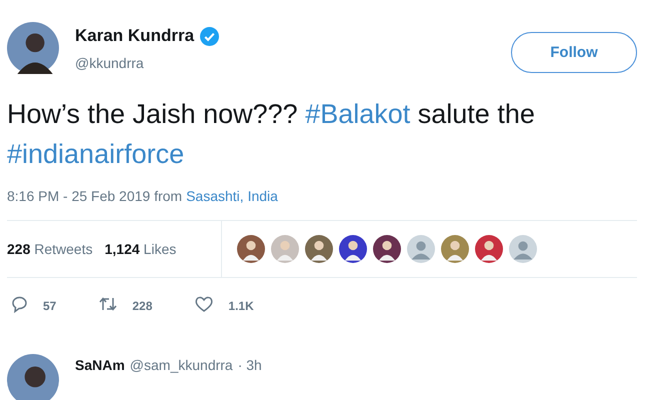 Image resolution: width=659 pixels, height=400 pixels. Describe the element at coordinates (293, 63) in the screenshot. I see `user-handle: @kkundrra` at that location.